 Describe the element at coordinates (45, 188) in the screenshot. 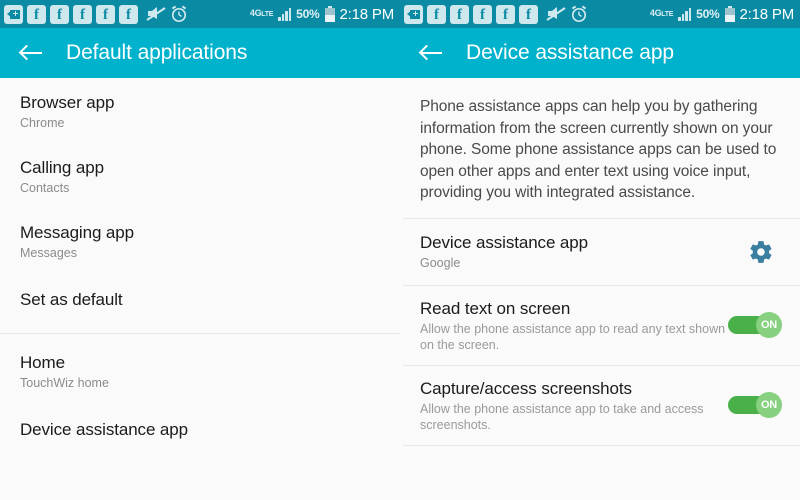

I see `list-item-subtitle: Contacts` at that location.